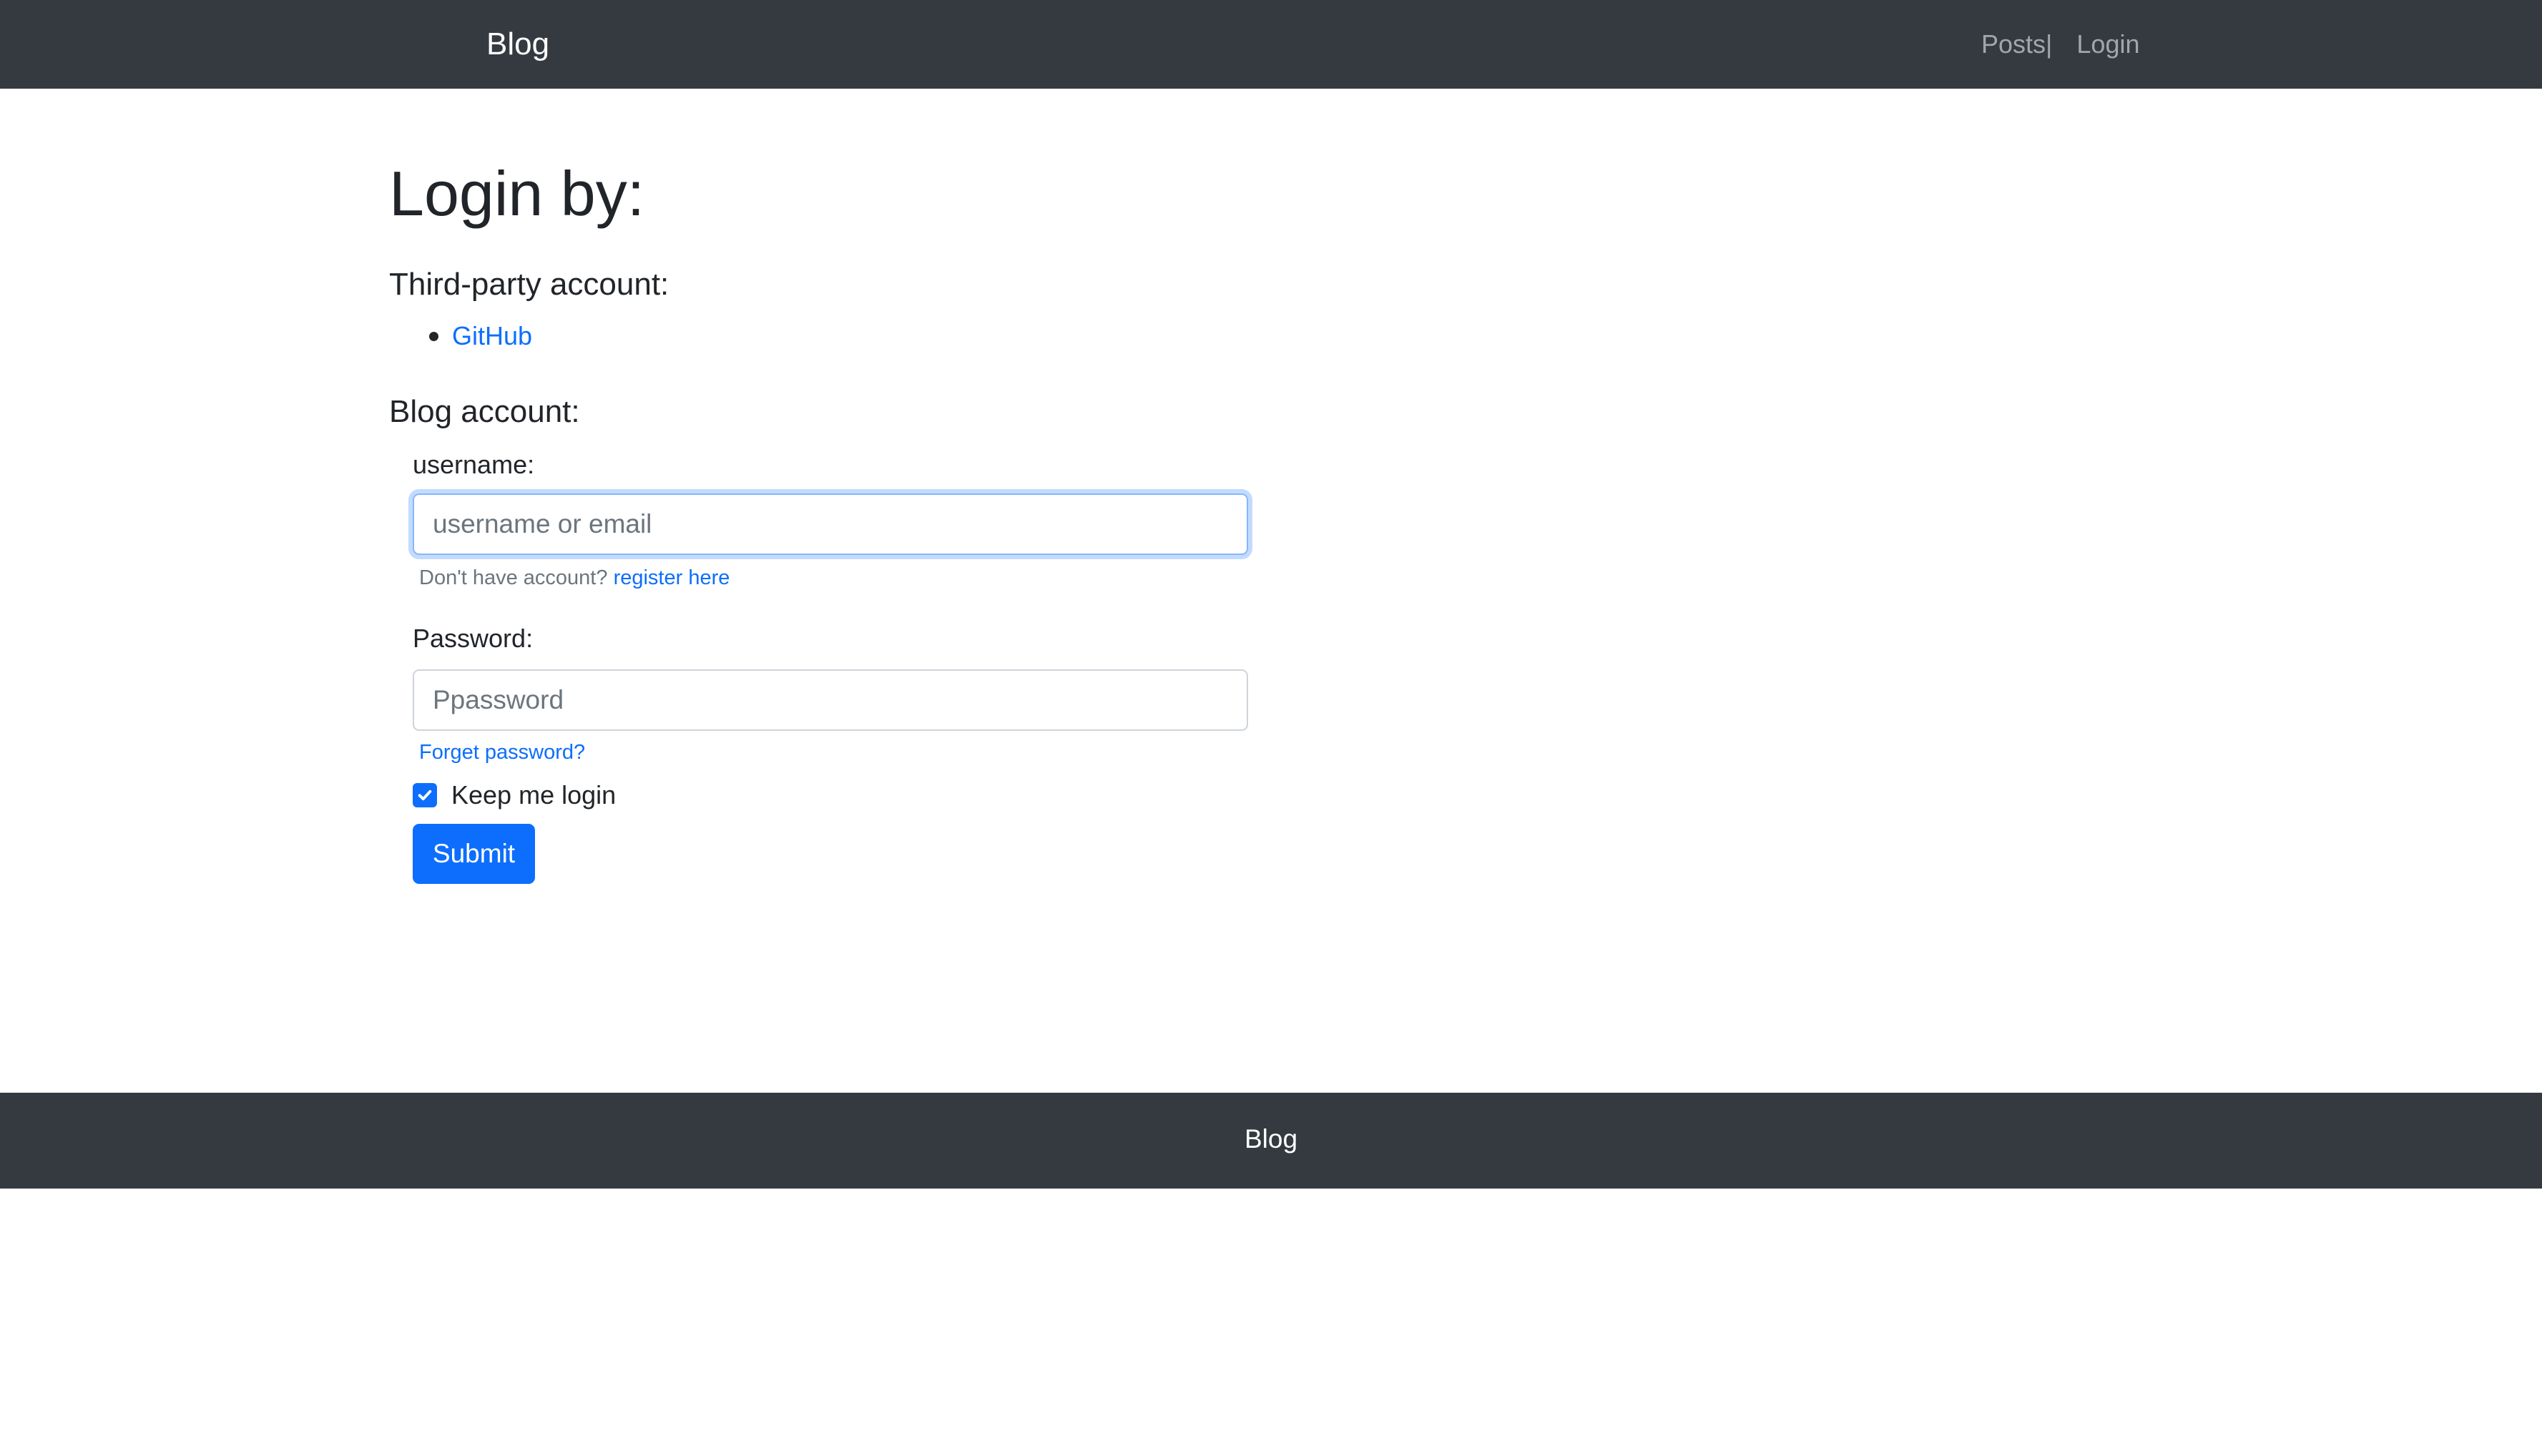  I want to click on forget-password-help: Forget password?, so click(502, 752).